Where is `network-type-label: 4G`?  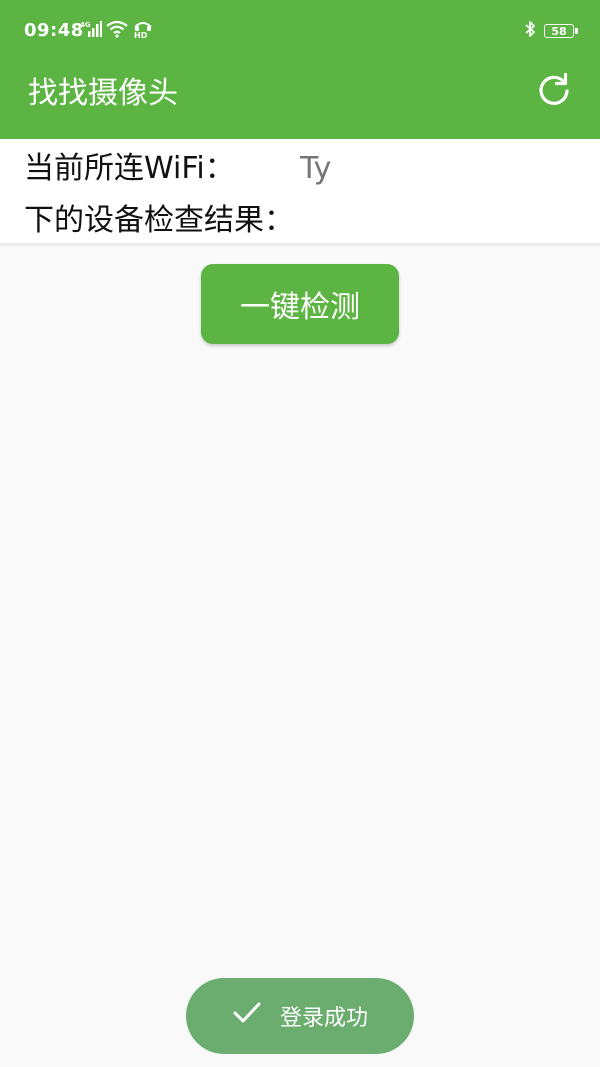
network-type-label: 4G is located at coordinates (85, 25).